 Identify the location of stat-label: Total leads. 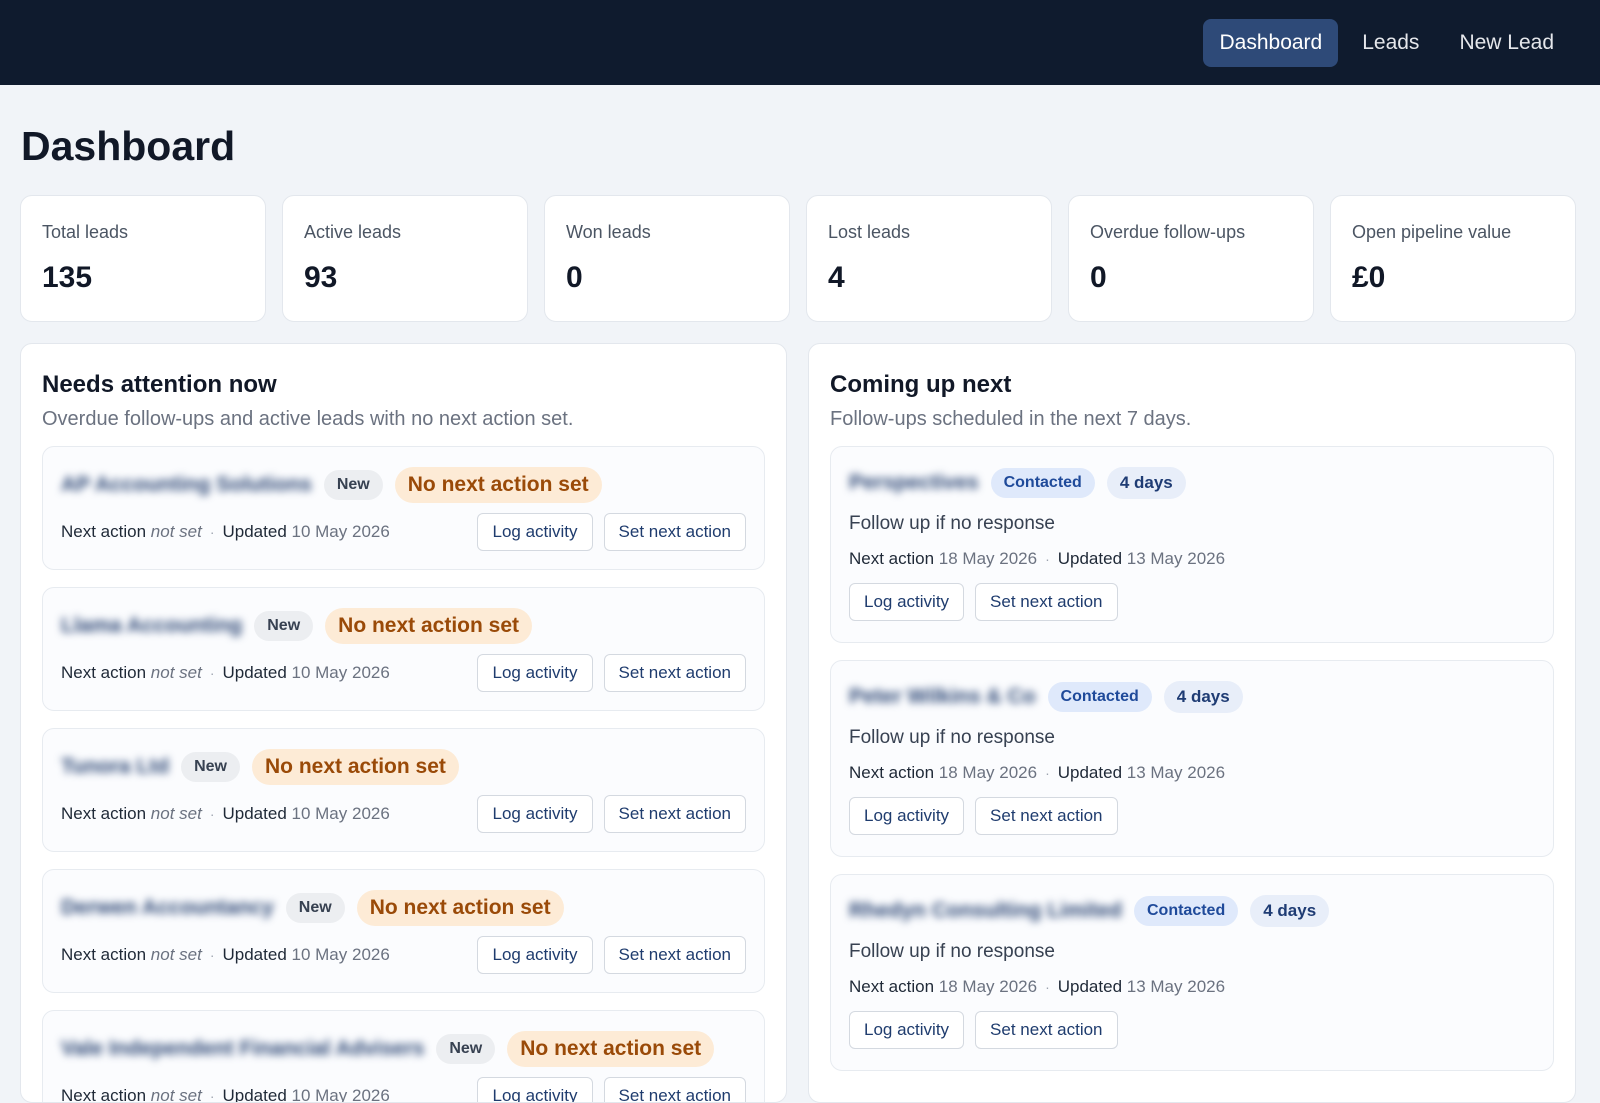
(85, 232).